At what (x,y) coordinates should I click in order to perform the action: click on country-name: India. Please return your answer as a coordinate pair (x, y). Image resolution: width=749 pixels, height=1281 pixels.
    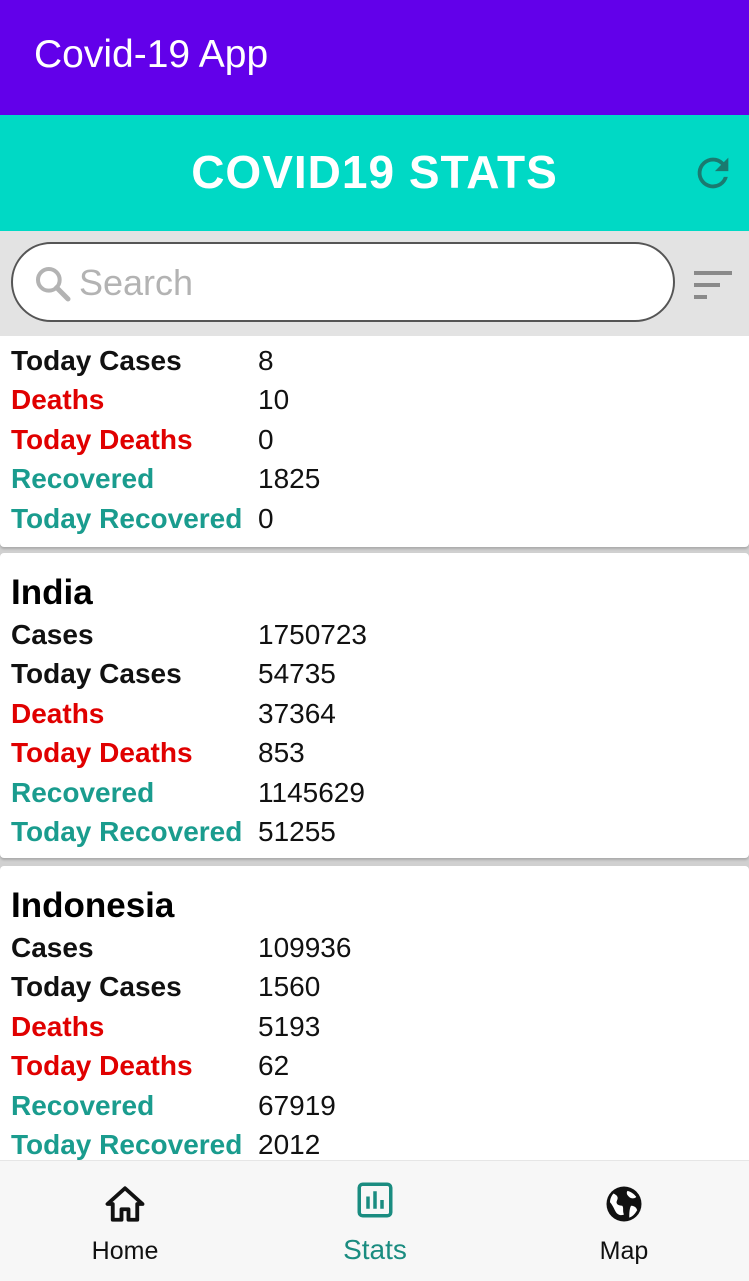
    Looking at the image, I should click on (52, 592).